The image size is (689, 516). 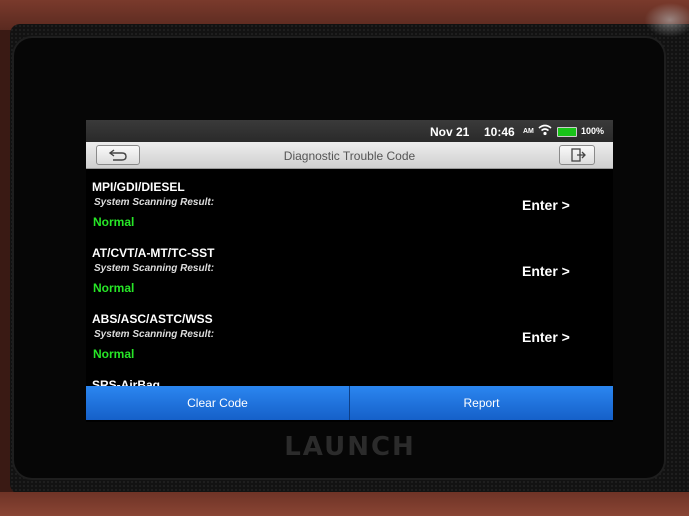 I want to click on report-button: Report, so click(x=481, y=403).